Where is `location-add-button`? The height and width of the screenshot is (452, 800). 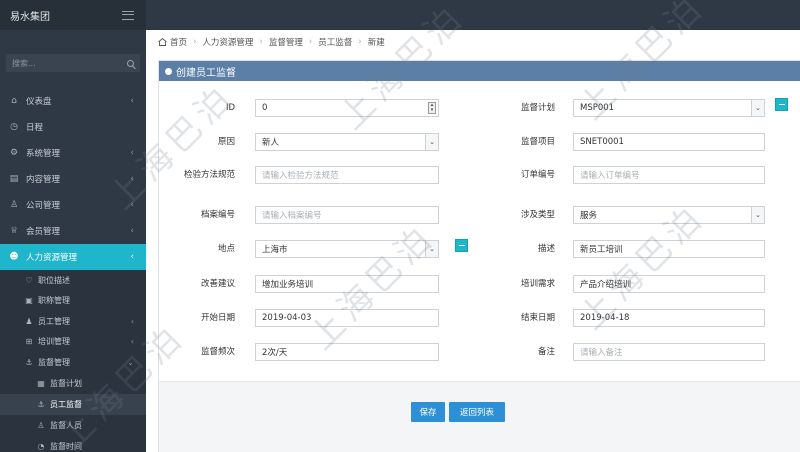 location-add-button is located at coordinates (461, 245).